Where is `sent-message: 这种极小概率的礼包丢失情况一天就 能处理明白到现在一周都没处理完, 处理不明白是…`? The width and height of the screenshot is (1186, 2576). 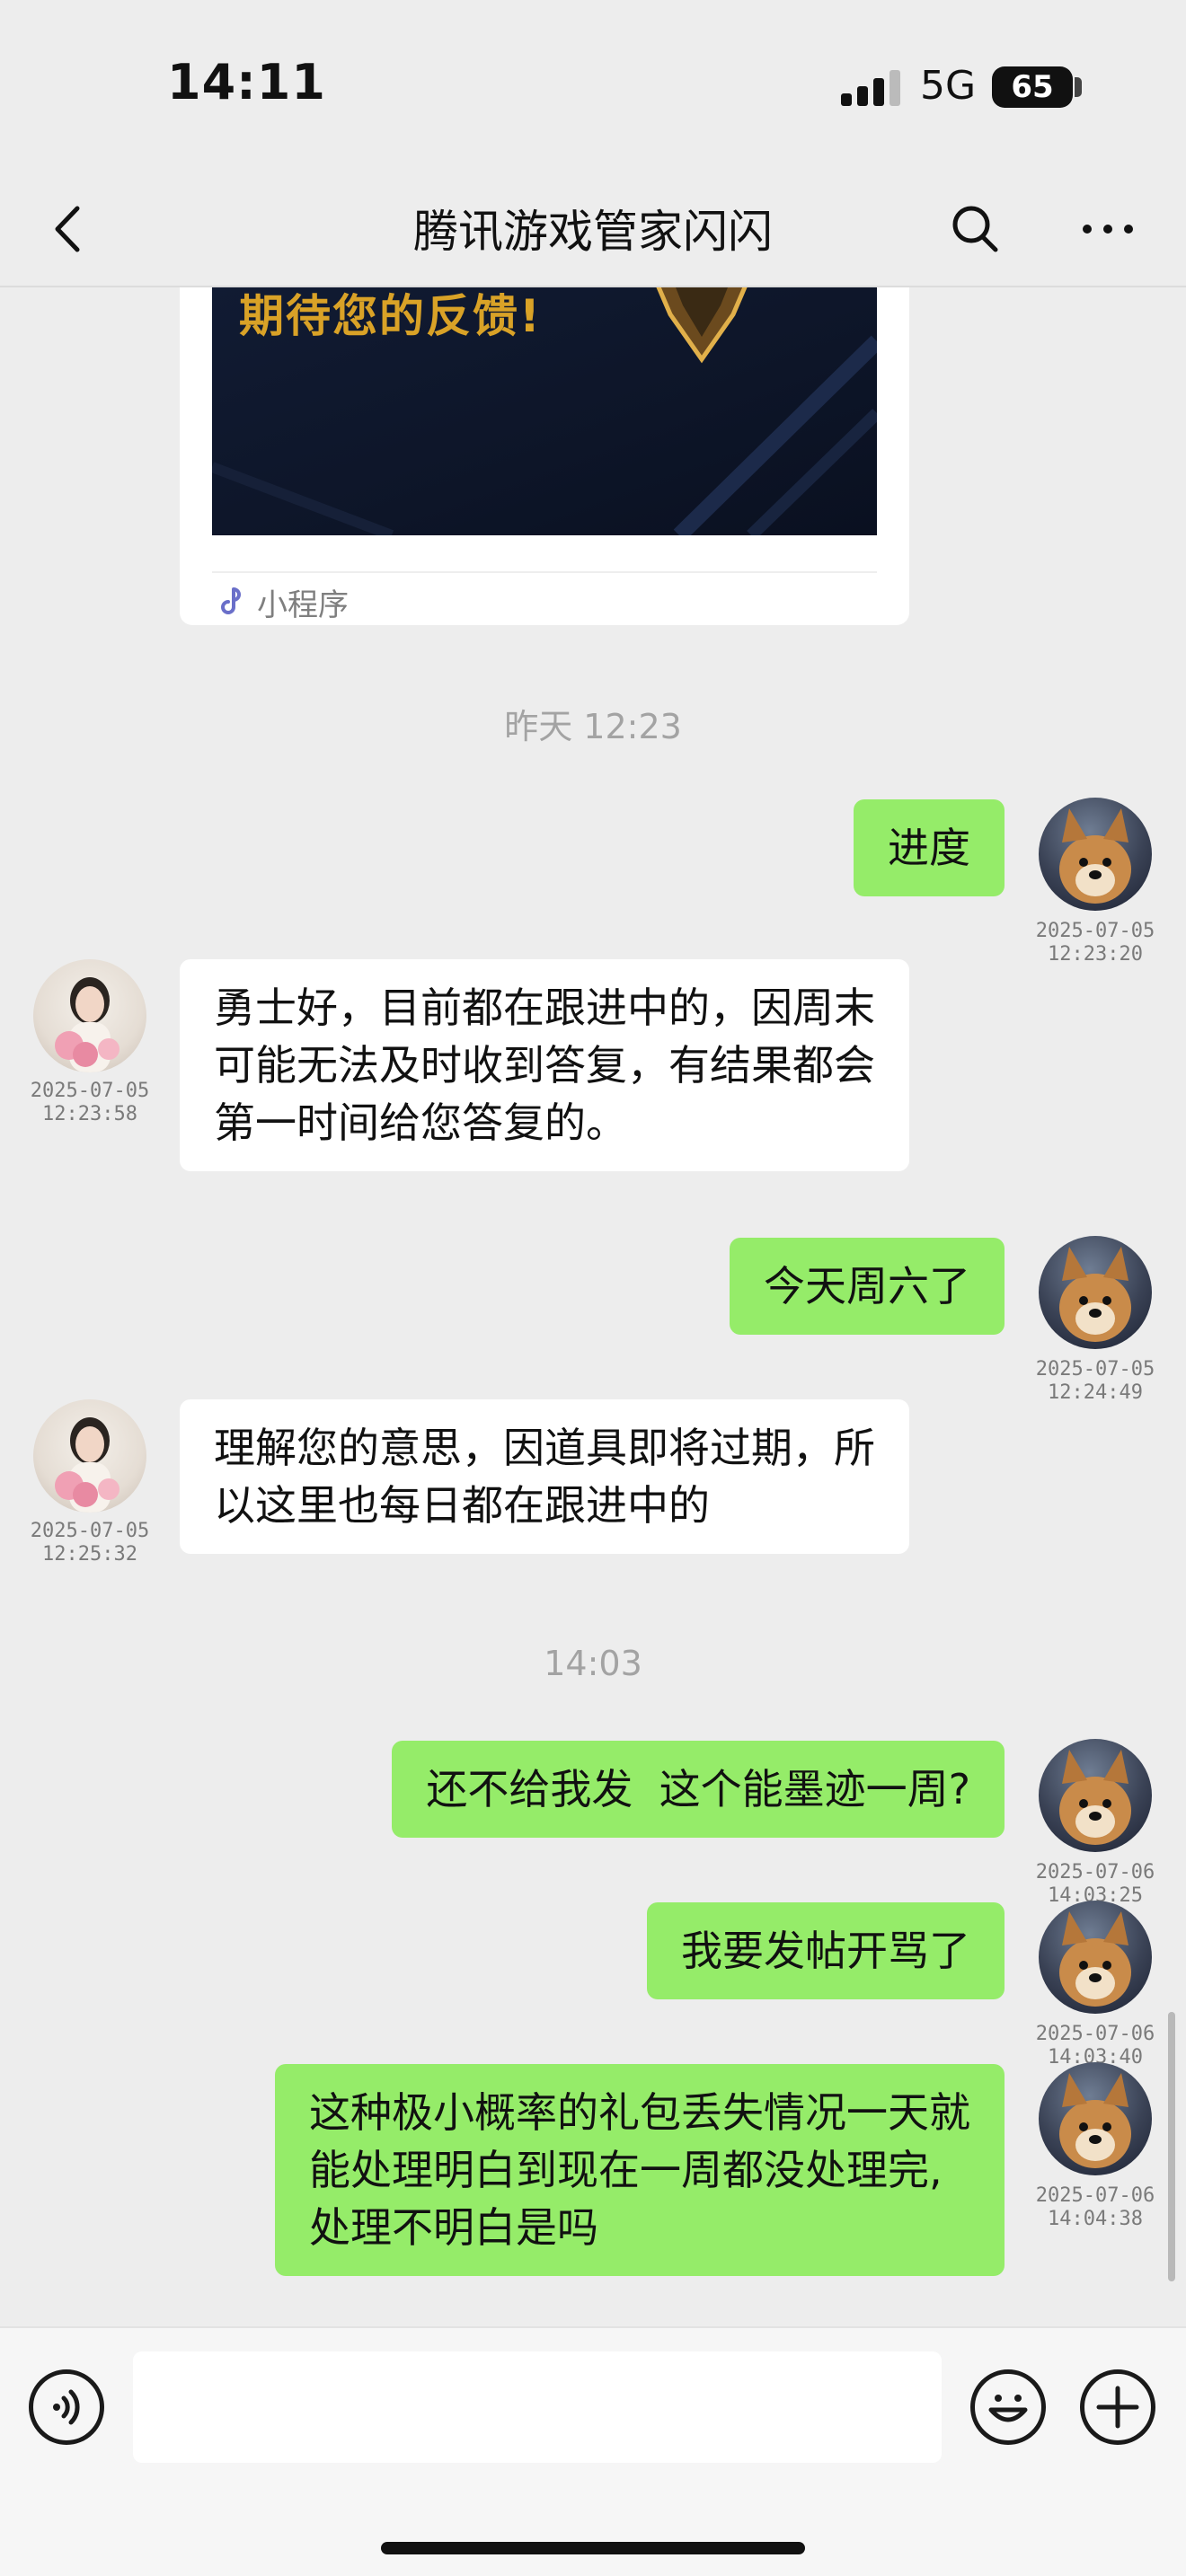 sent-message: 这种极小概率的礼包丢失情况一天就 能处理明白到现在一周都没处理完, 处理不明白是… is located at coordinates (640, 2170).